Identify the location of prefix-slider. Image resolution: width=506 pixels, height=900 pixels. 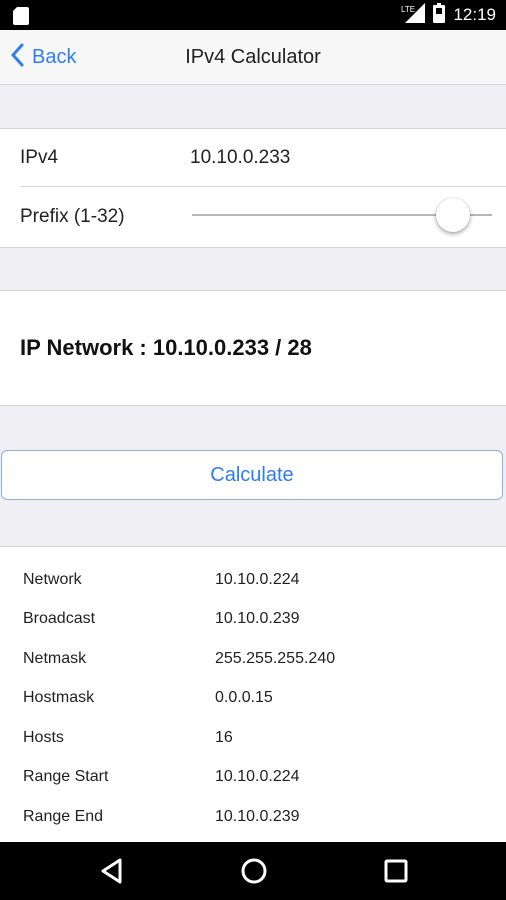
(342, 215).